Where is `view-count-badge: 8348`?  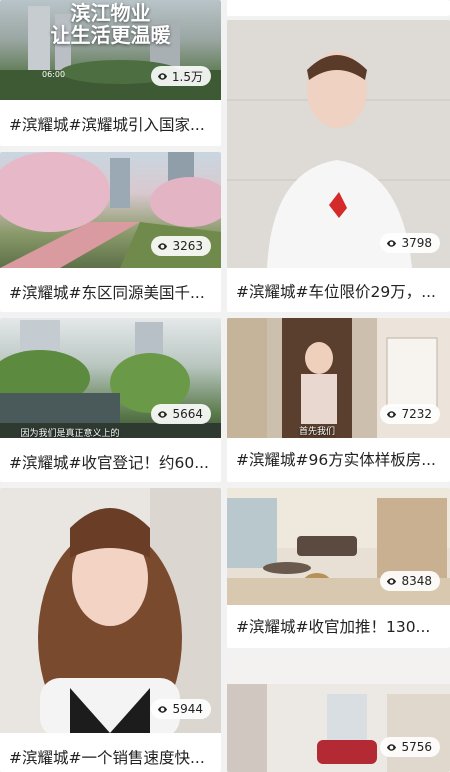 view-count-badge: 8348 is located at coordinates (410, 581).